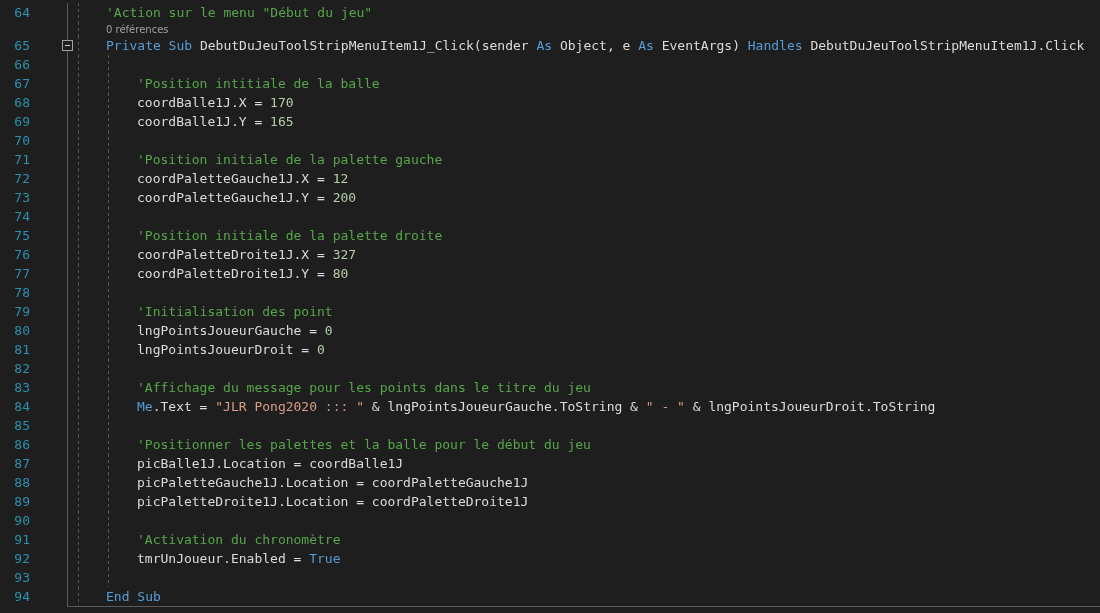  Describe the element at coordinates (22, 64) in the screenshot. I see `line-number: 66` at that location.